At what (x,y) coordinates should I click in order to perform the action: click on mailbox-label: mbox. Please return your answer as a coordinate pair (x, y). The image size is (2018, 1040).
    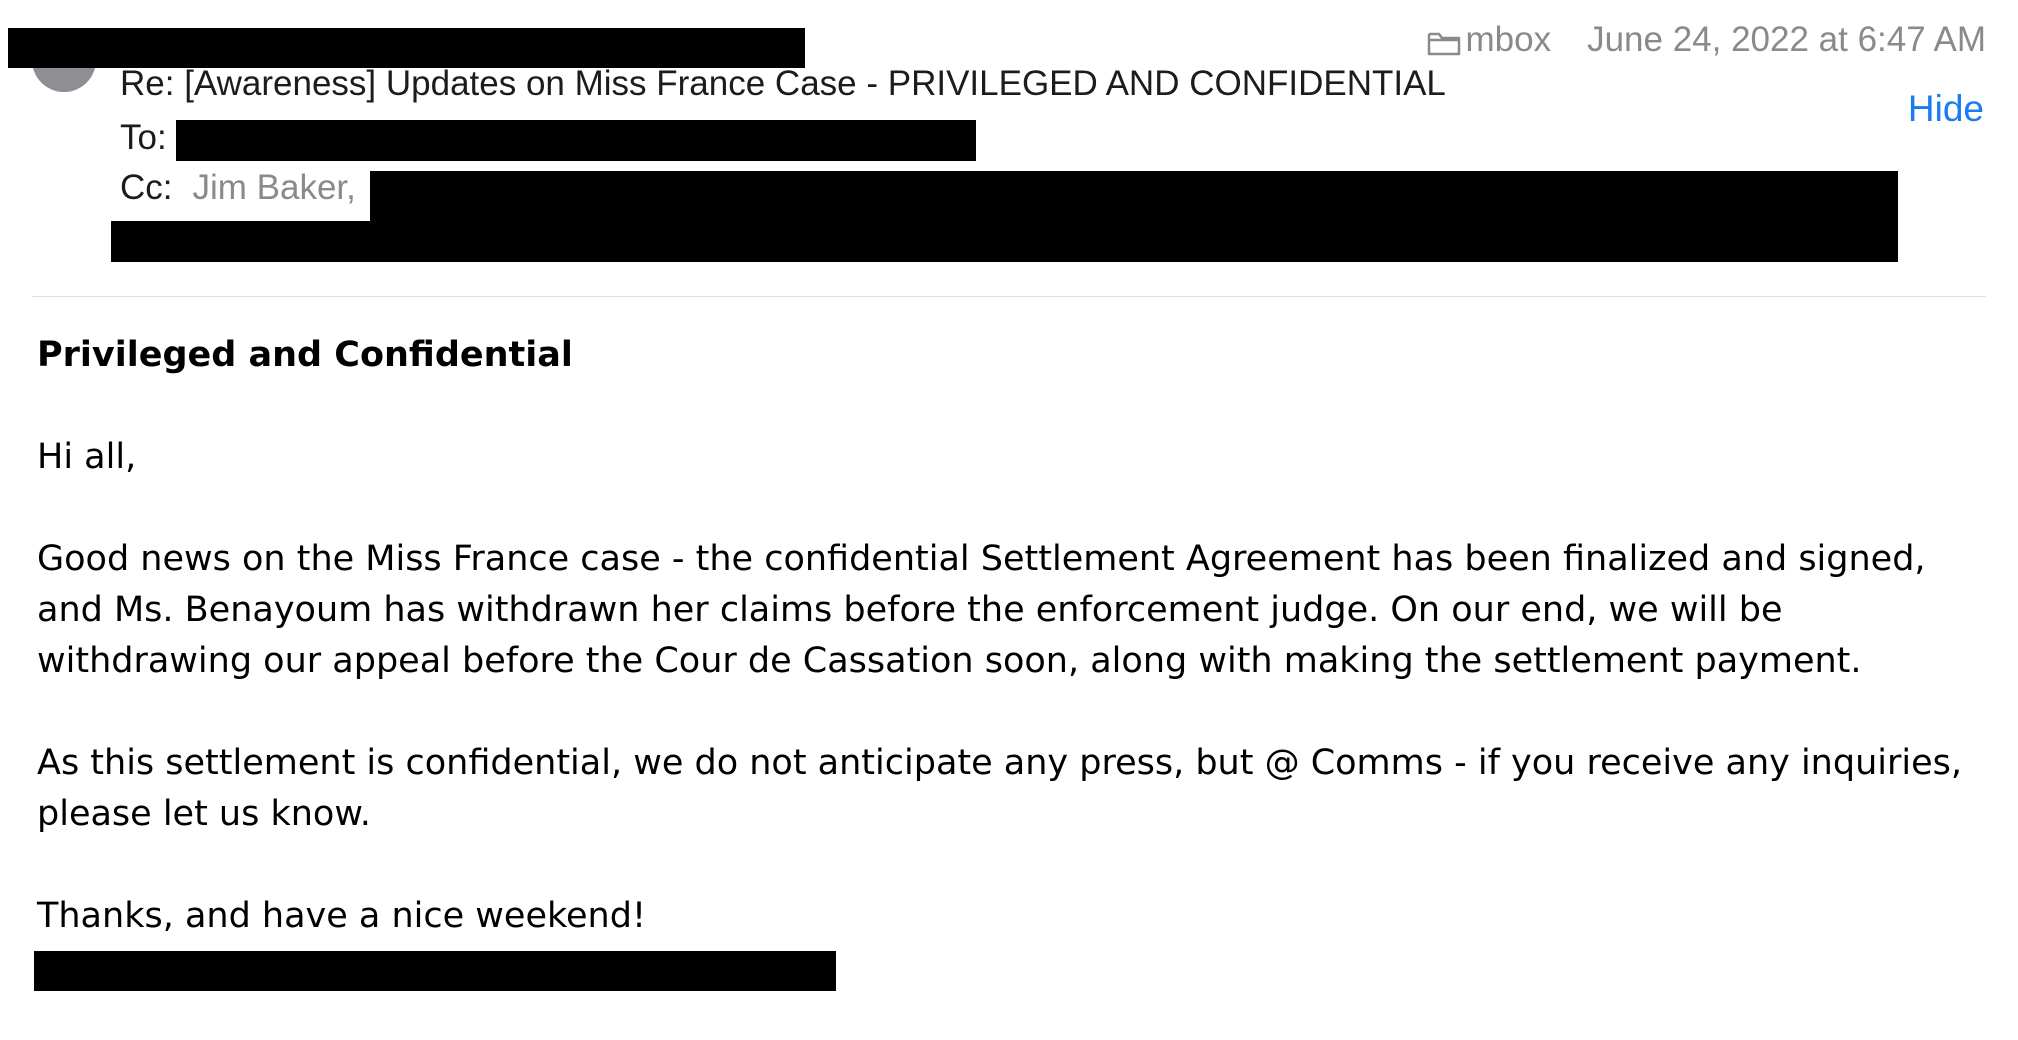
    Looking at the image, I should click on (1508, 39).